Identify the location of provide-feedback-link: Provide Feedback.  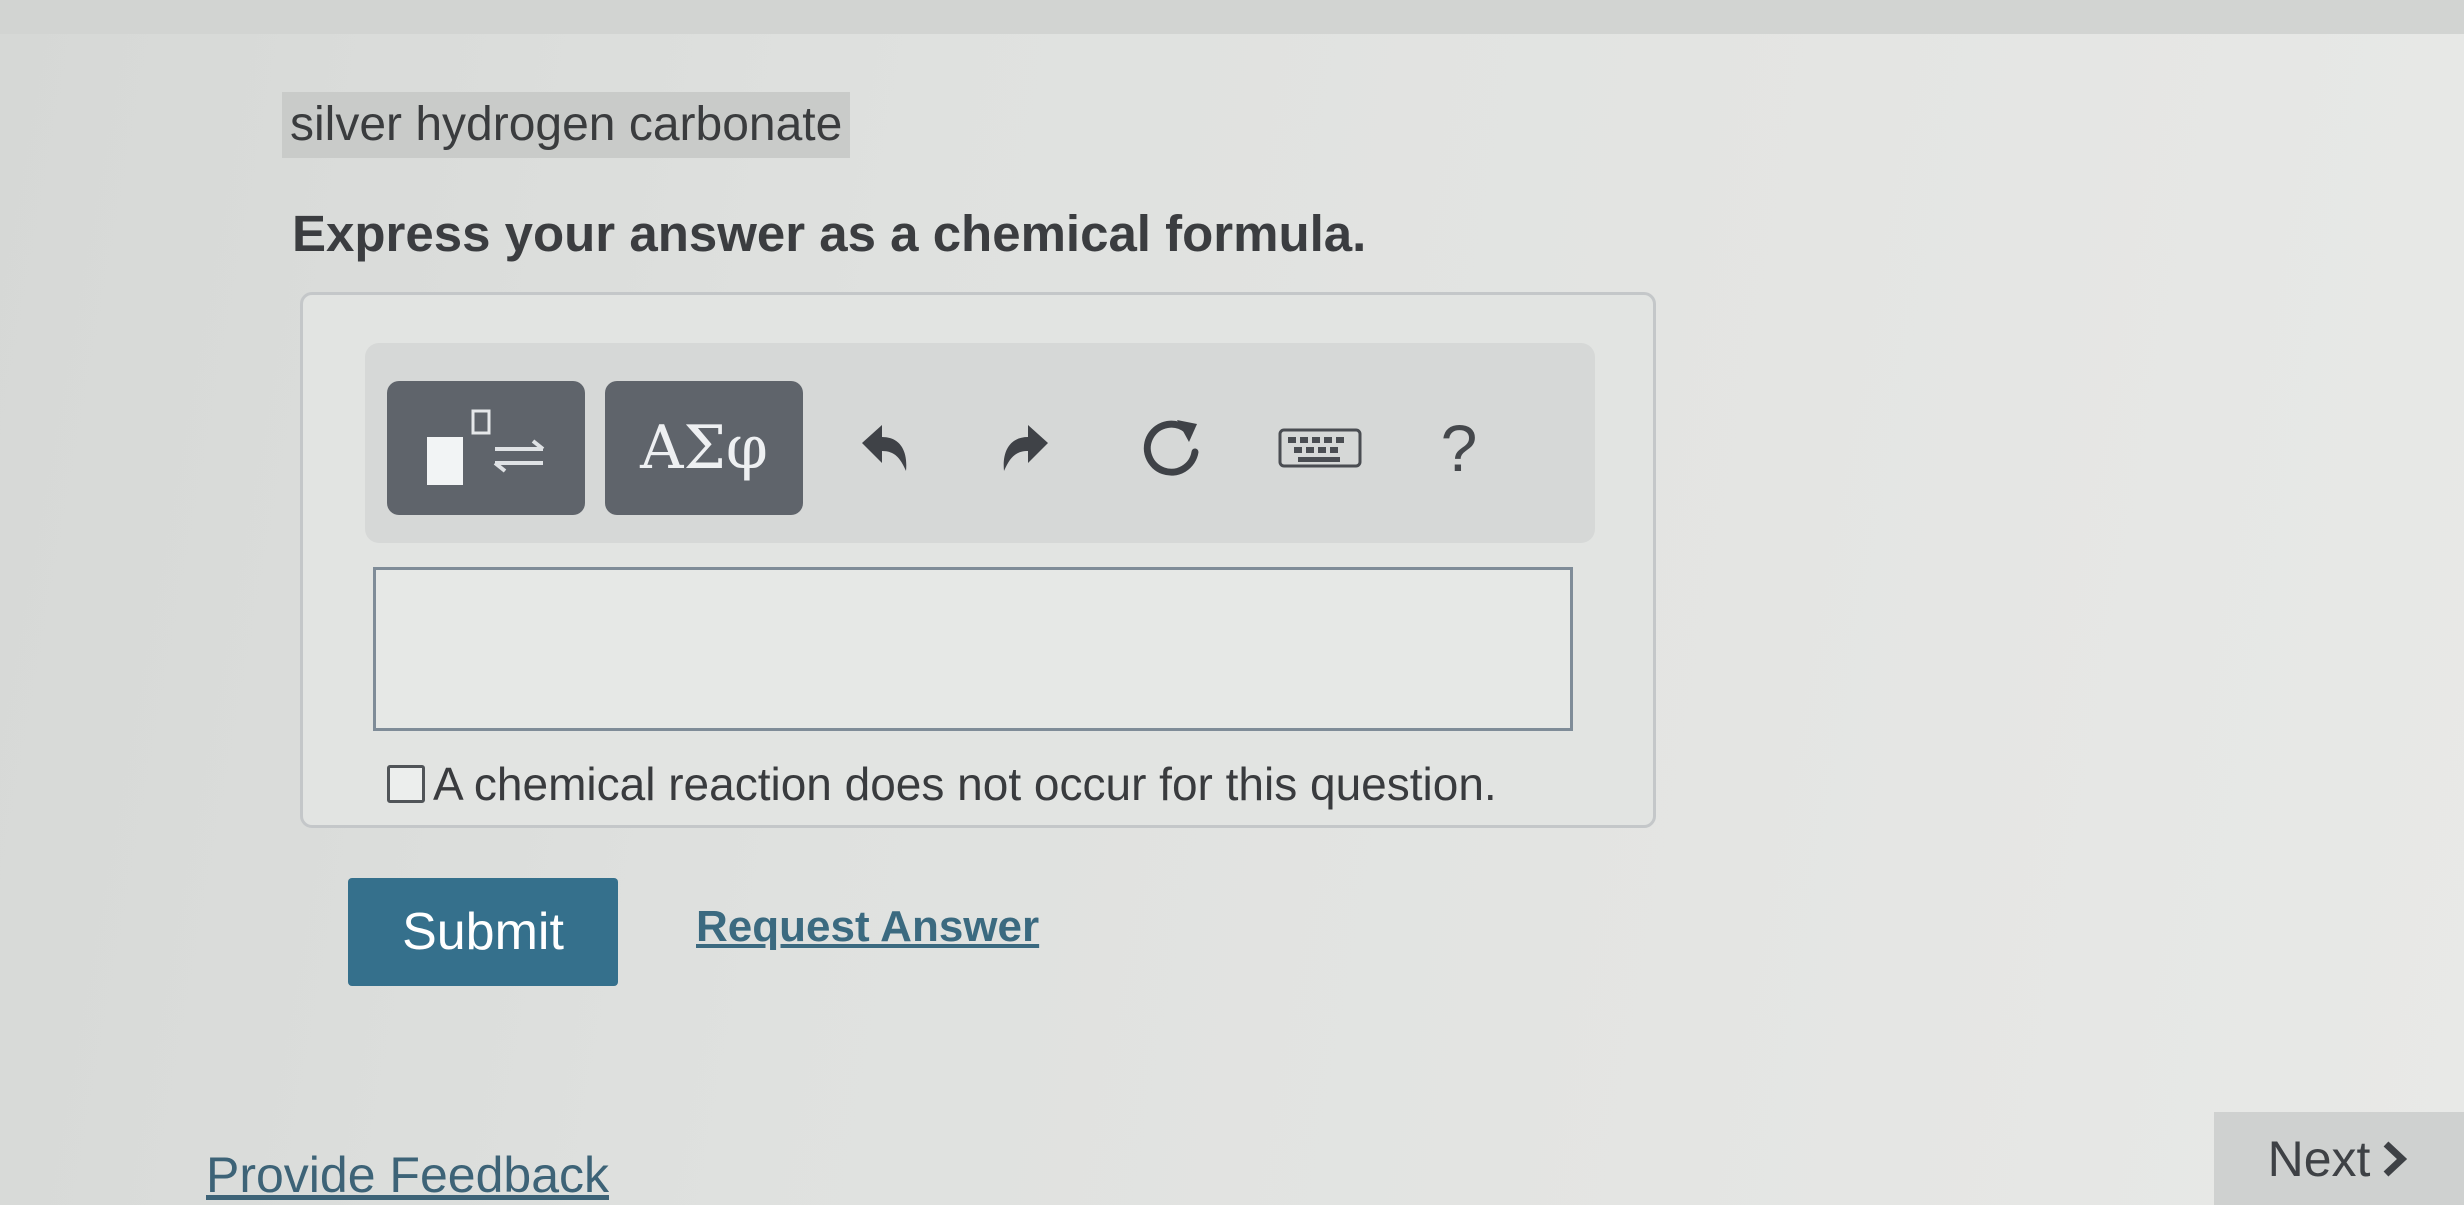
(407, 1175).